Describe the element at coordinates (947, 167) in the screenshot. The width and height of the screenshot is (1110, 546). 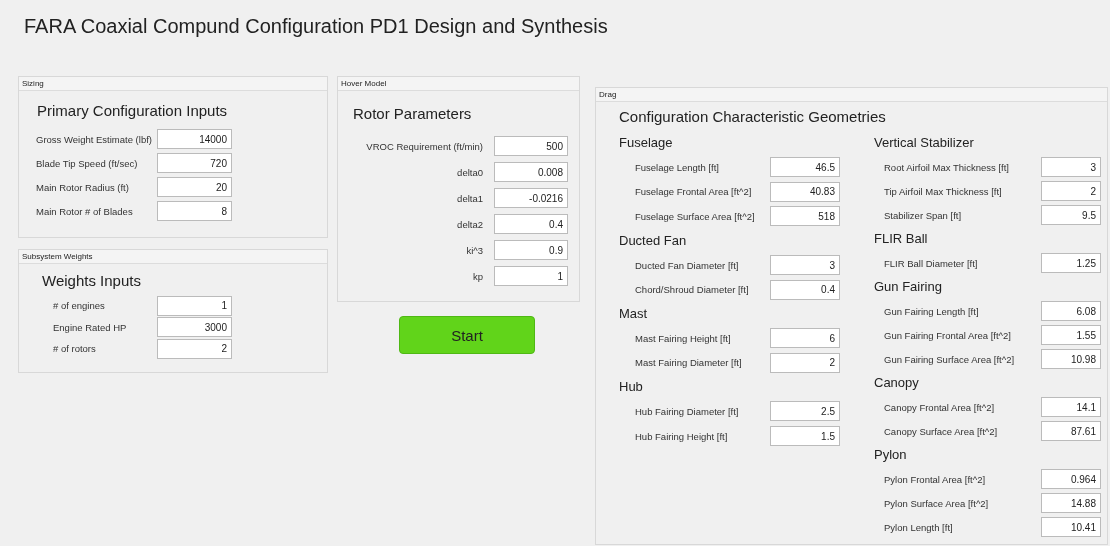
I see `field-label: Root Airfoil Max Thickness [ft]` at that location.